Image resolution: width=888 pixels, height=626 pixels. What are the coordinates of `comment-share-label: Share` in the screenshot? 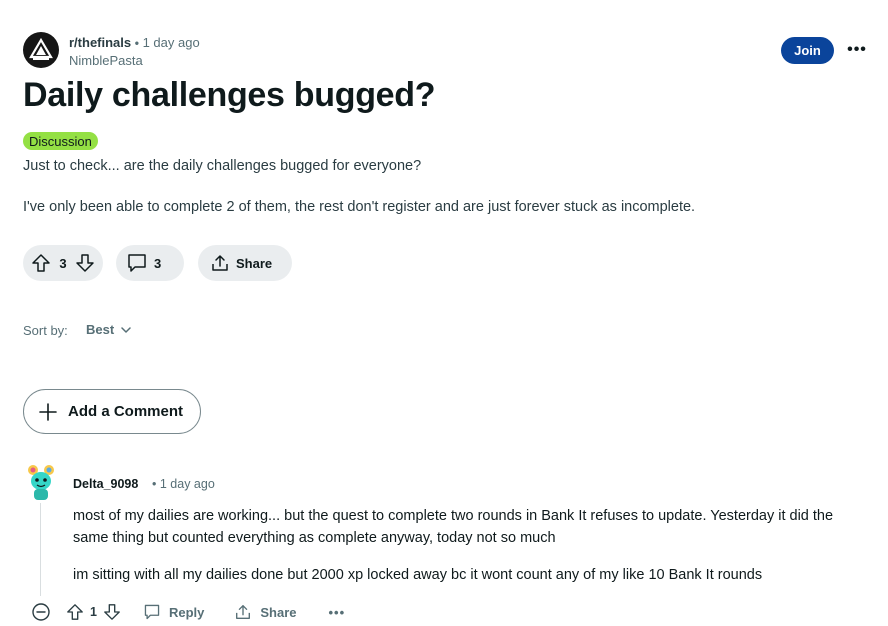 It's located at (278, 612).